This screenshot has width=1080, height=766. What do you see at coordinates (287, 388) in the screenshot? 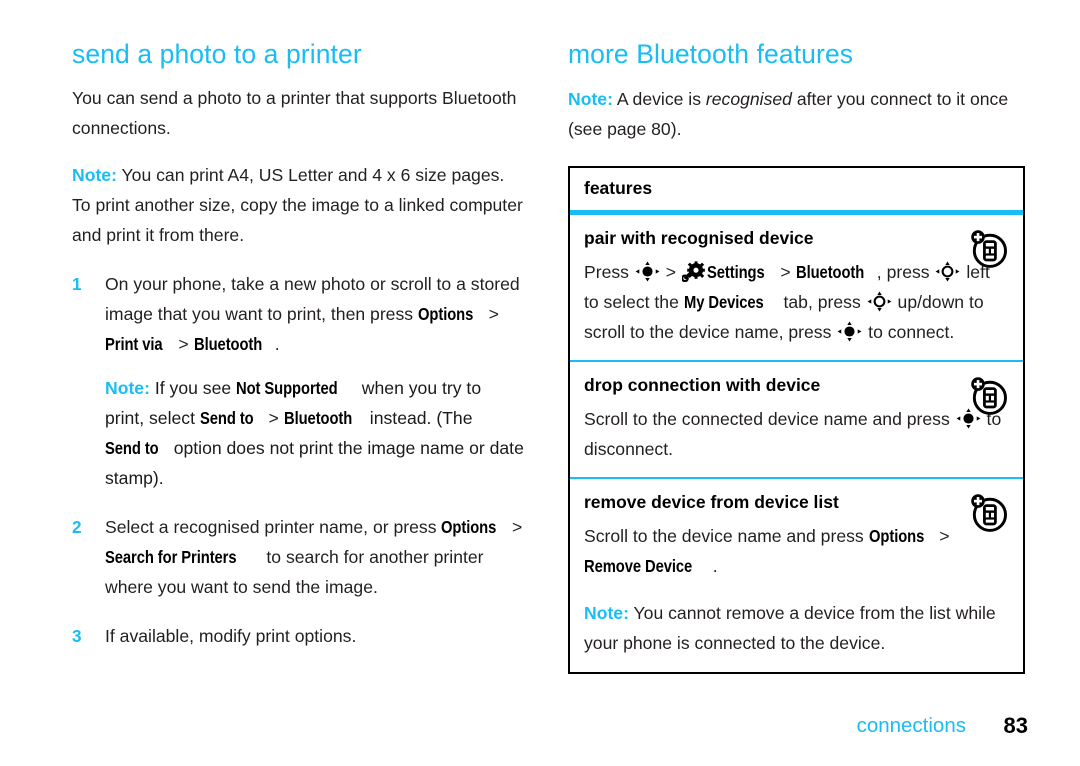
I see `ui-label-not-supported: Not Supported` at bounding box center [287, 388].